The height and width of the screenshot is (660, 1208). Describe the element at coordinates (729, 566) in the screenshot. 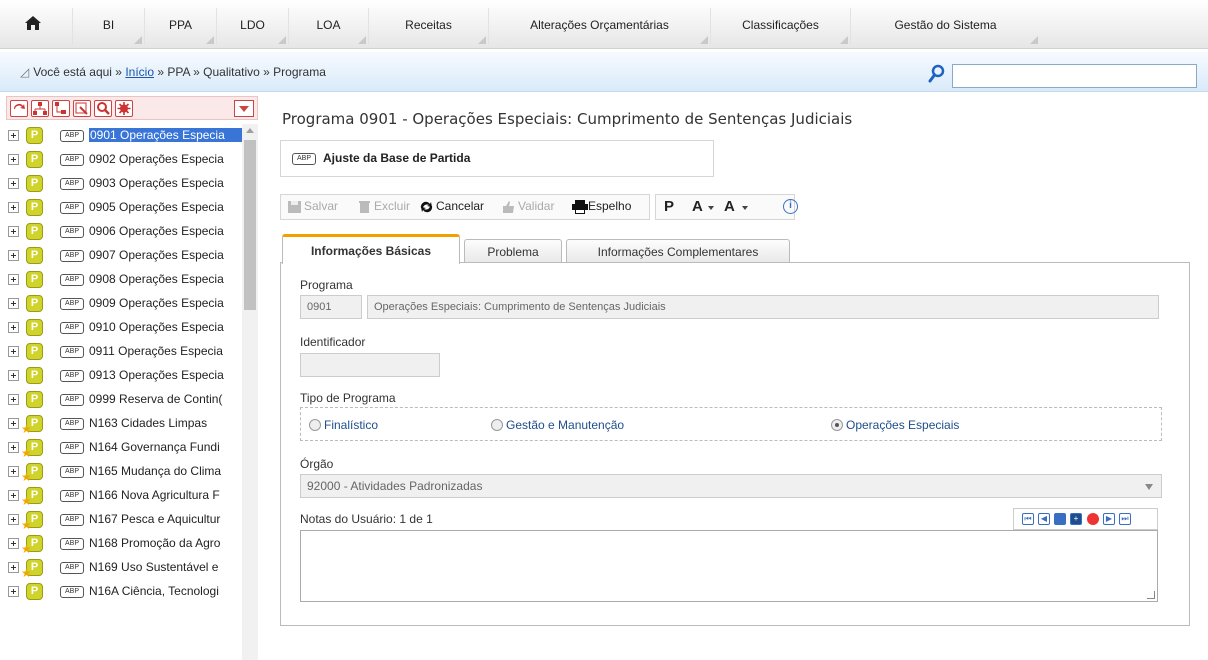

I see `notas-textarea` at that location.